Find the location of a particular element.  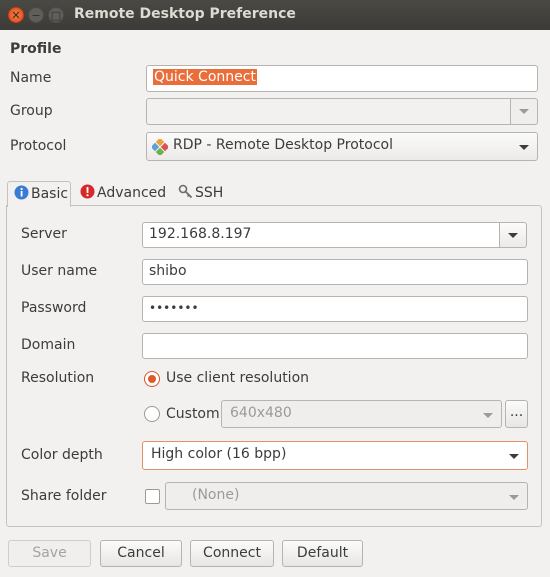

info-icon is located at coordinates (21, 194).